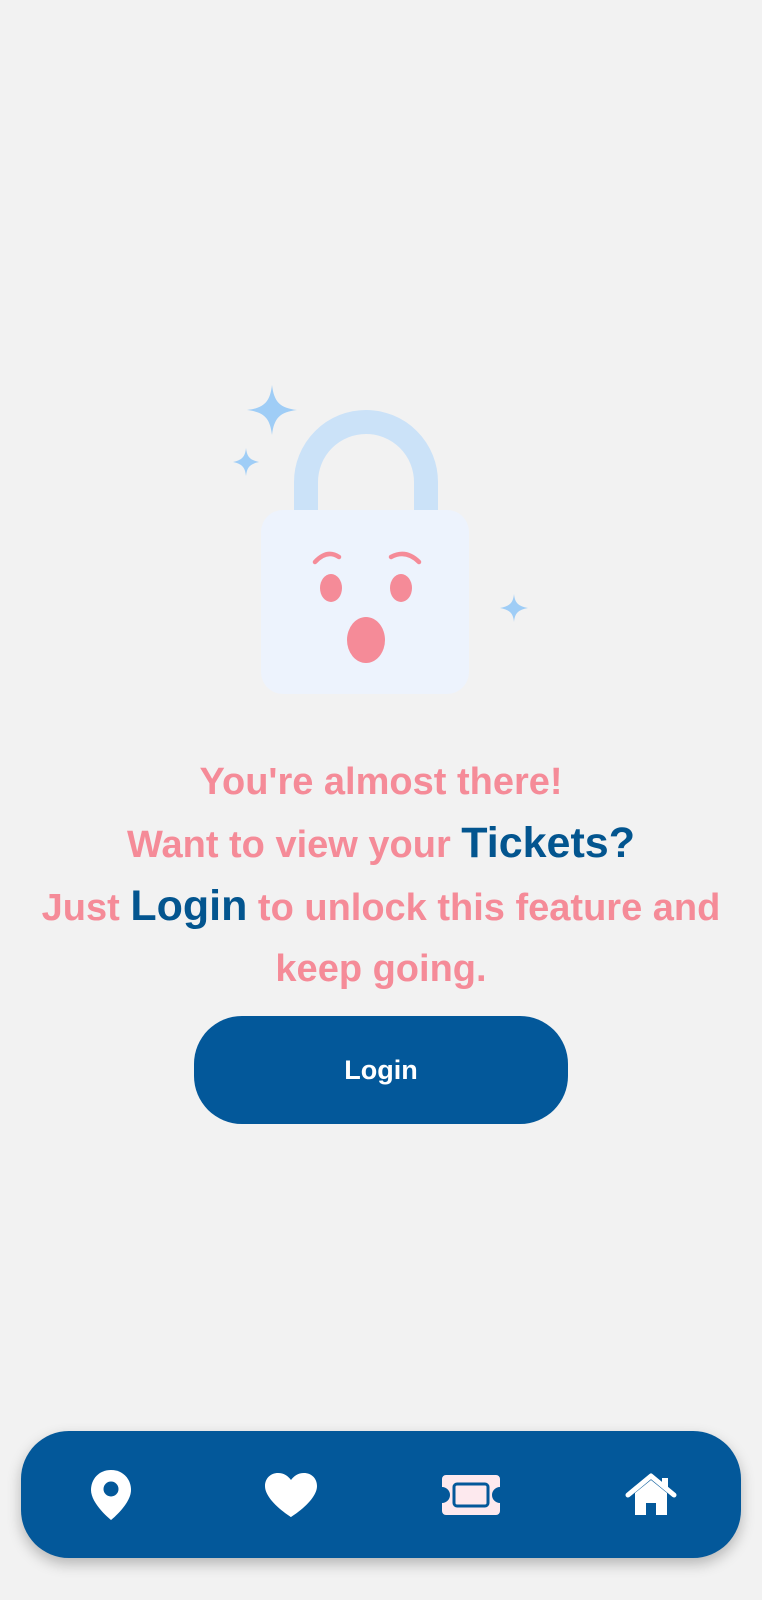 Image resolution: width=762 pixels, height=1600 pixels. What do you see at coordinates (548, 843) in the screenshot?
I see `tickets-keyword: Tickets?` at bounding box center [548, 843].